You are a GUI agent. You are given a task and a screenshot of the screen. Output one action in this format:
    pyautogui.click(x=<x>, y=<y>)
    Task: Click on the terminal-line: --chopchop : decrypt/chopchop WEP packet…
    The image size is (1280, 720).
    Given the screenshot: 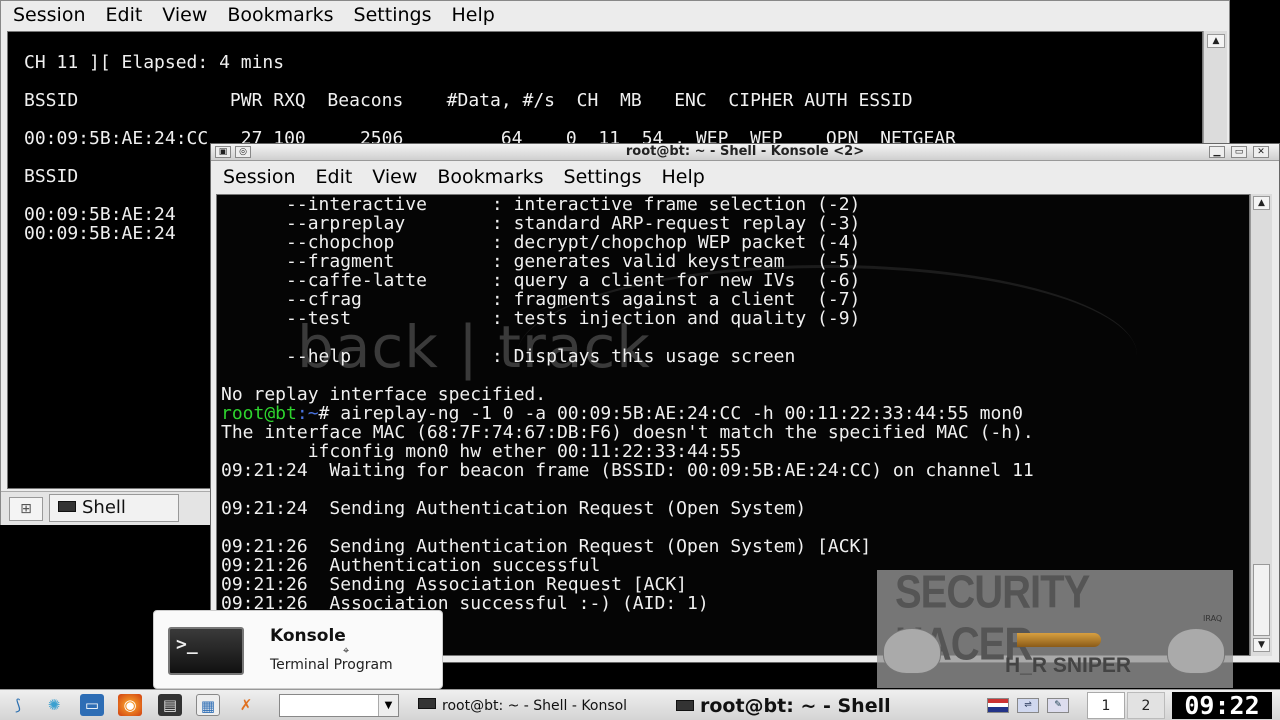 What is the action you would take?
    pyautogui.click(x=541, y=242)
    